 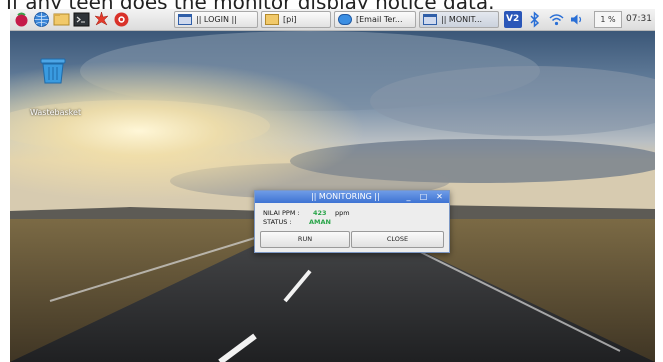 What do you see at coordinates (397, 239) in the screenshot?
I see `close-button: CLOSE` at bounding box center [397, 239].